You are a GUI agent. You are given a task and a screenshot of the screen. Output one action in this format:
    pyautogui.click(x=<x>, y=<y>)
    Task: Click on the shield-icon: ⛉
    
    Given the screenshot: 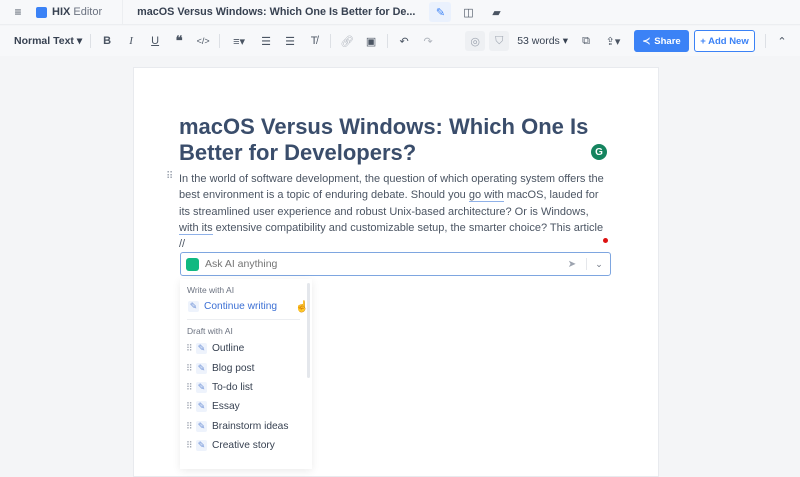 What is the action you would take?
    pyautogui.click(x=499, y=41)
    